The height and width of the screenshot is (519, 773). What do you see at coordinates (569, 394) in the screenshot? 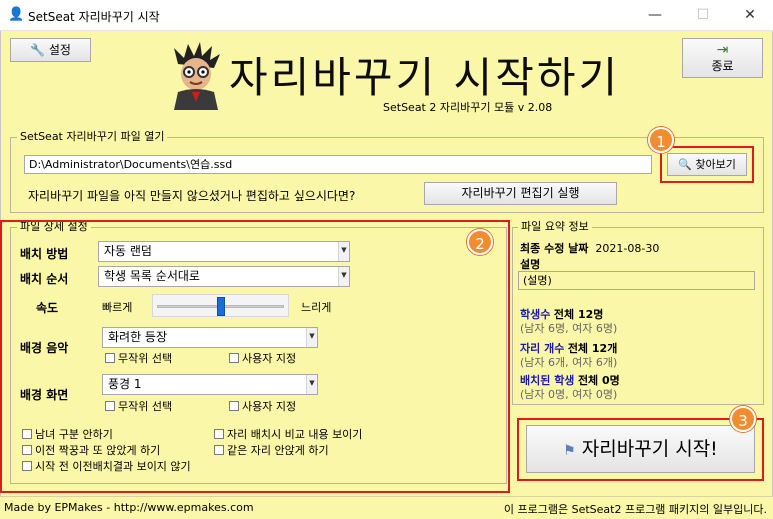
I see `placed-detail: (남자 0명, 여자 0명)` at bounding box center [569, 394].